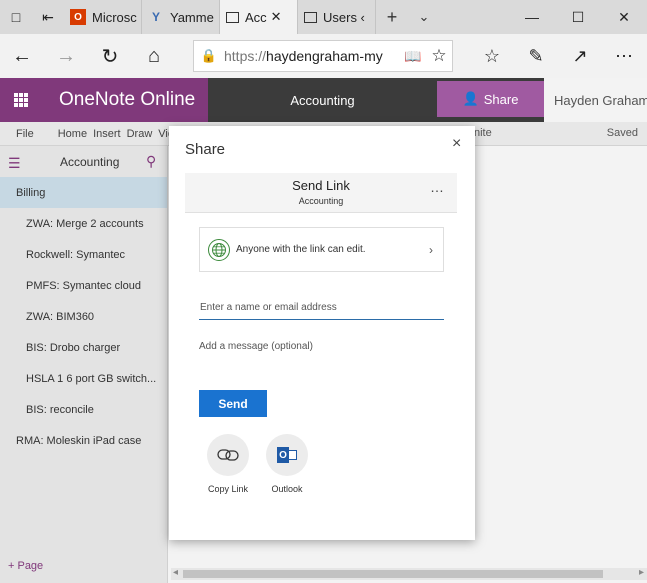  Describe the element at coordinates (107, 134) in the screenshot. I see `ribbon-insert: Insert` at that location.